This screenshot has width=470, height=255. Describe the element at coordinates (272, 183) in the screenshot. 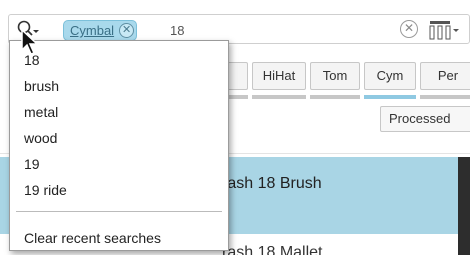

I see `result-title: rash 18 Brush` at that location.